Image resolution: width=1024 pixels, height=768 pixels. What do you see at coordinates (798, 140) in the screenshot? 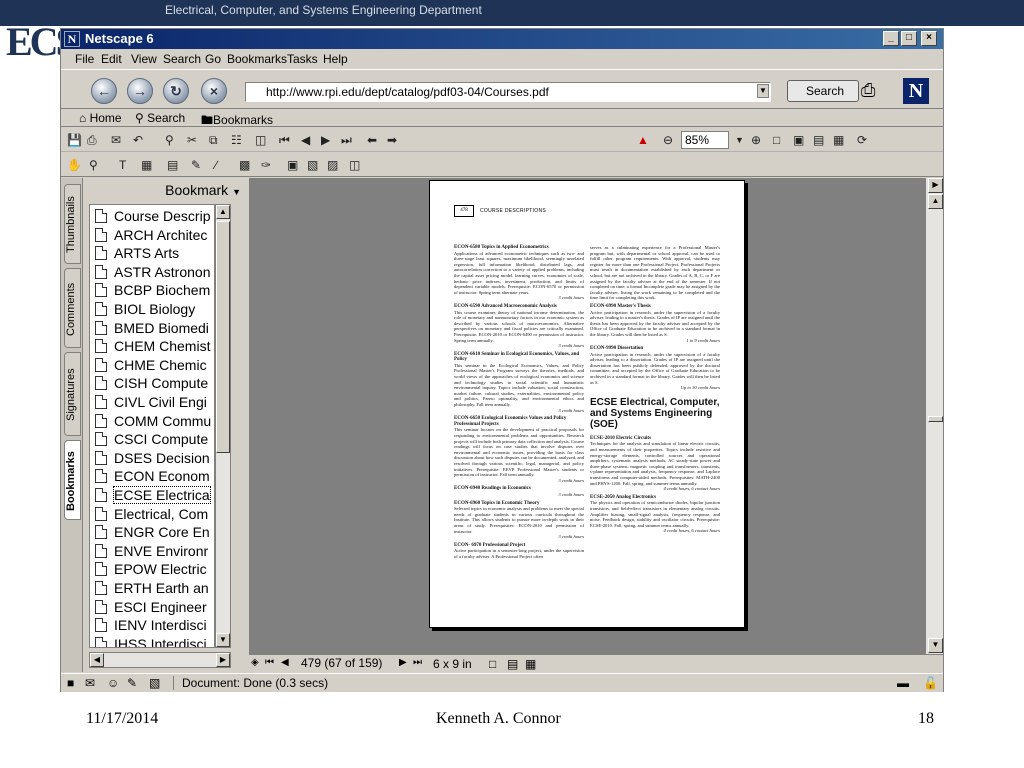
I see `fit-page-icon: ▣` at bounding box center [798, 140].